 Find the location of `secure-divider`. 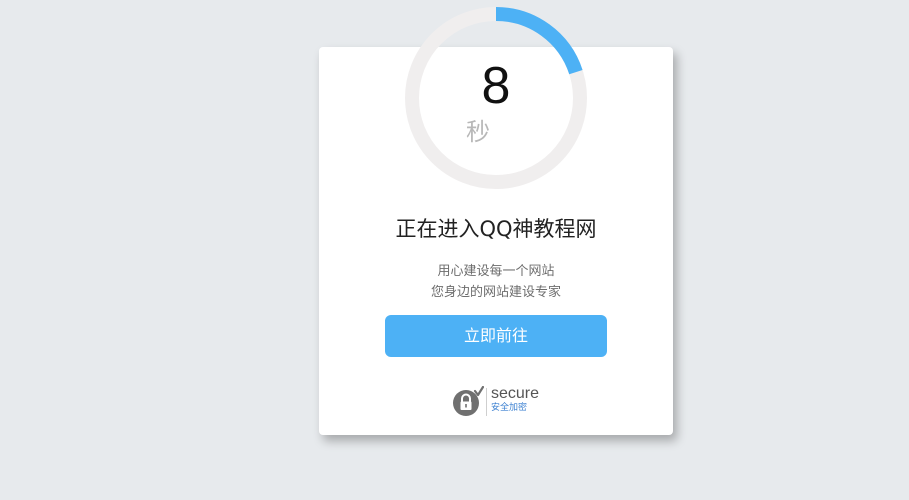

secure-divider is located at coordinates (486, 402).